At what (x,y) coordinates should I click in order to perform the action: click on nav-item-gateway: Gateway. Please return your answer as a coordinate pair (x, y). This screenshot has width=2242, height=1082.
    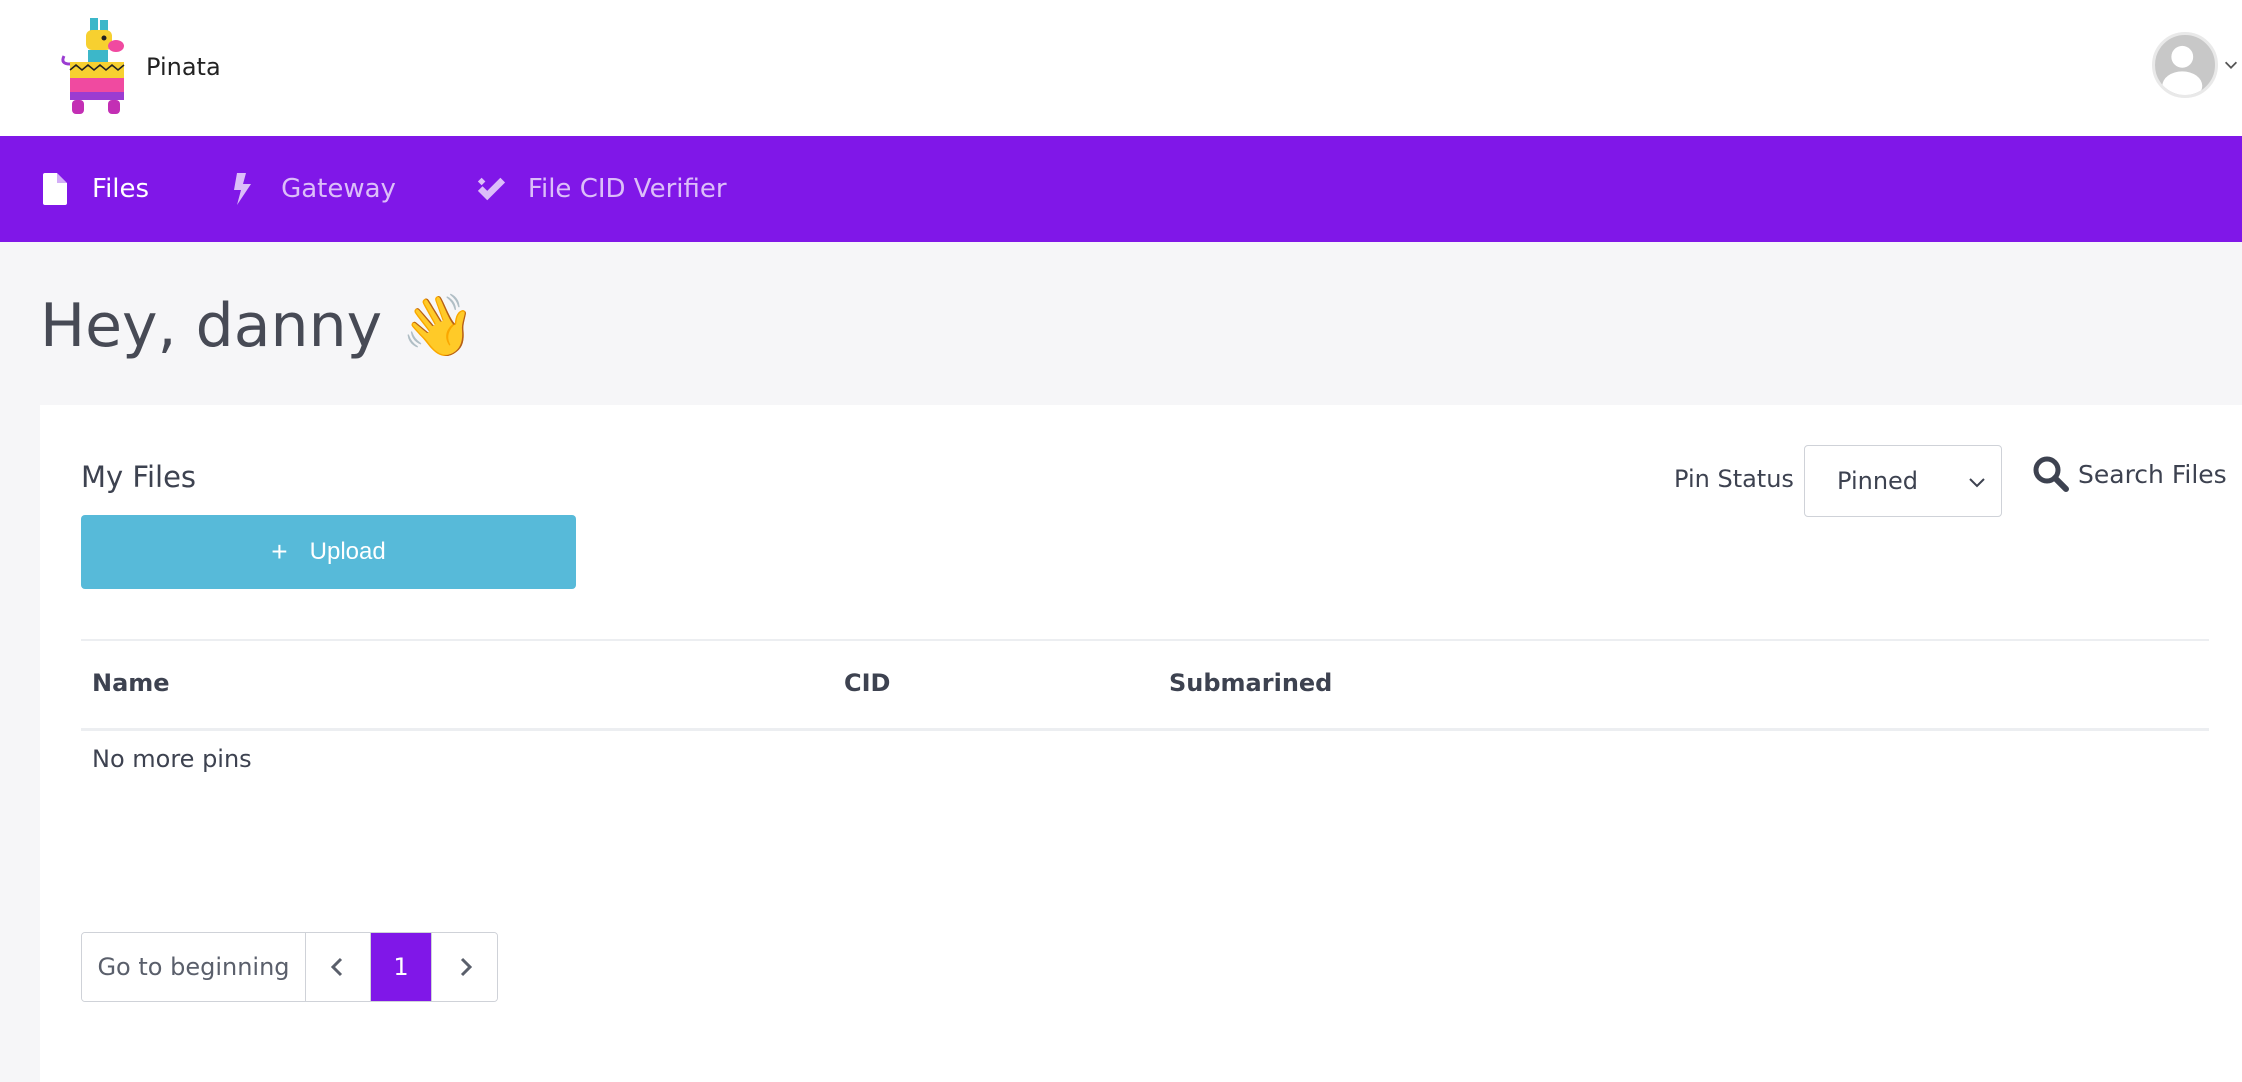
    Looking at the image, I should click on (312, 189).